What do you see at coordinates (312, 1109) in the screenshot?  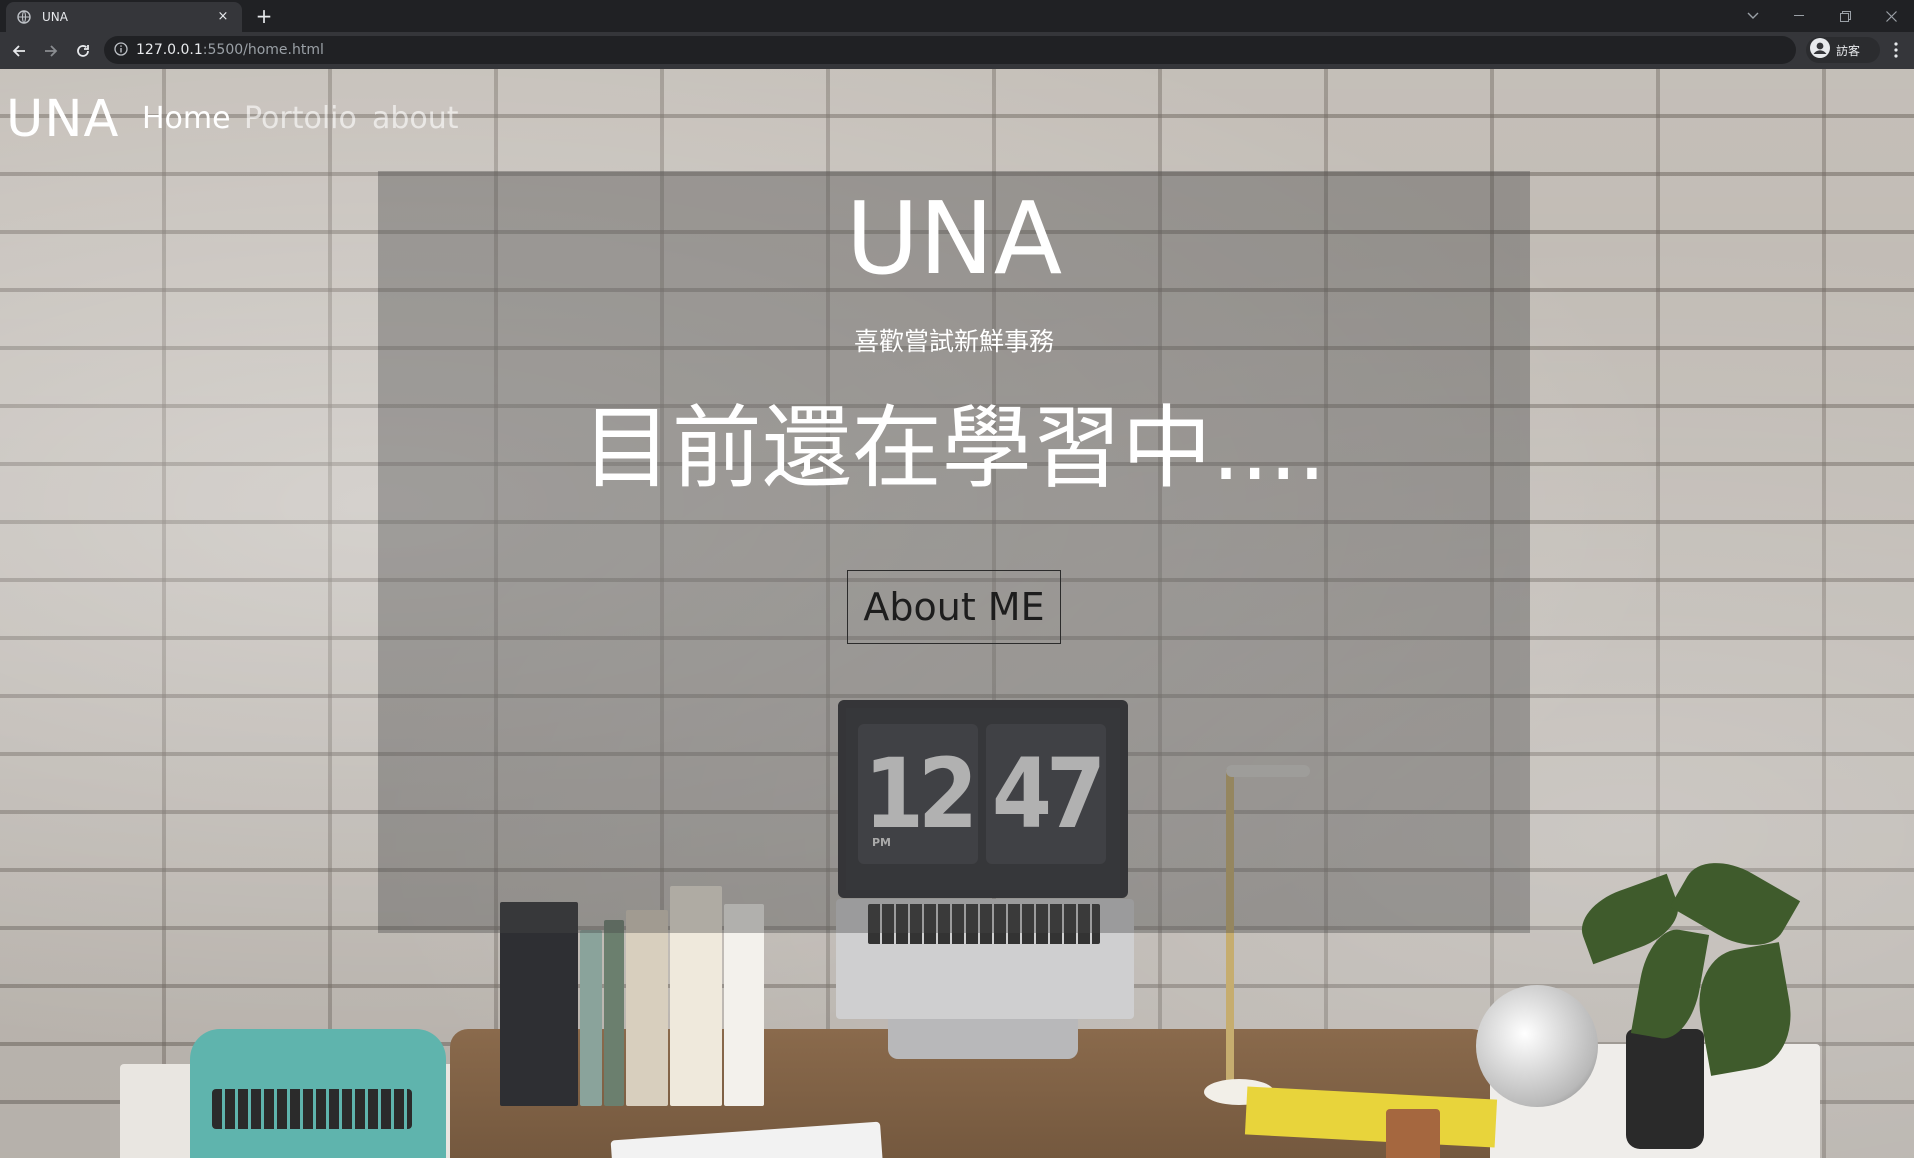 I see `typewriter-keys` at bounding box center [312, 1109].